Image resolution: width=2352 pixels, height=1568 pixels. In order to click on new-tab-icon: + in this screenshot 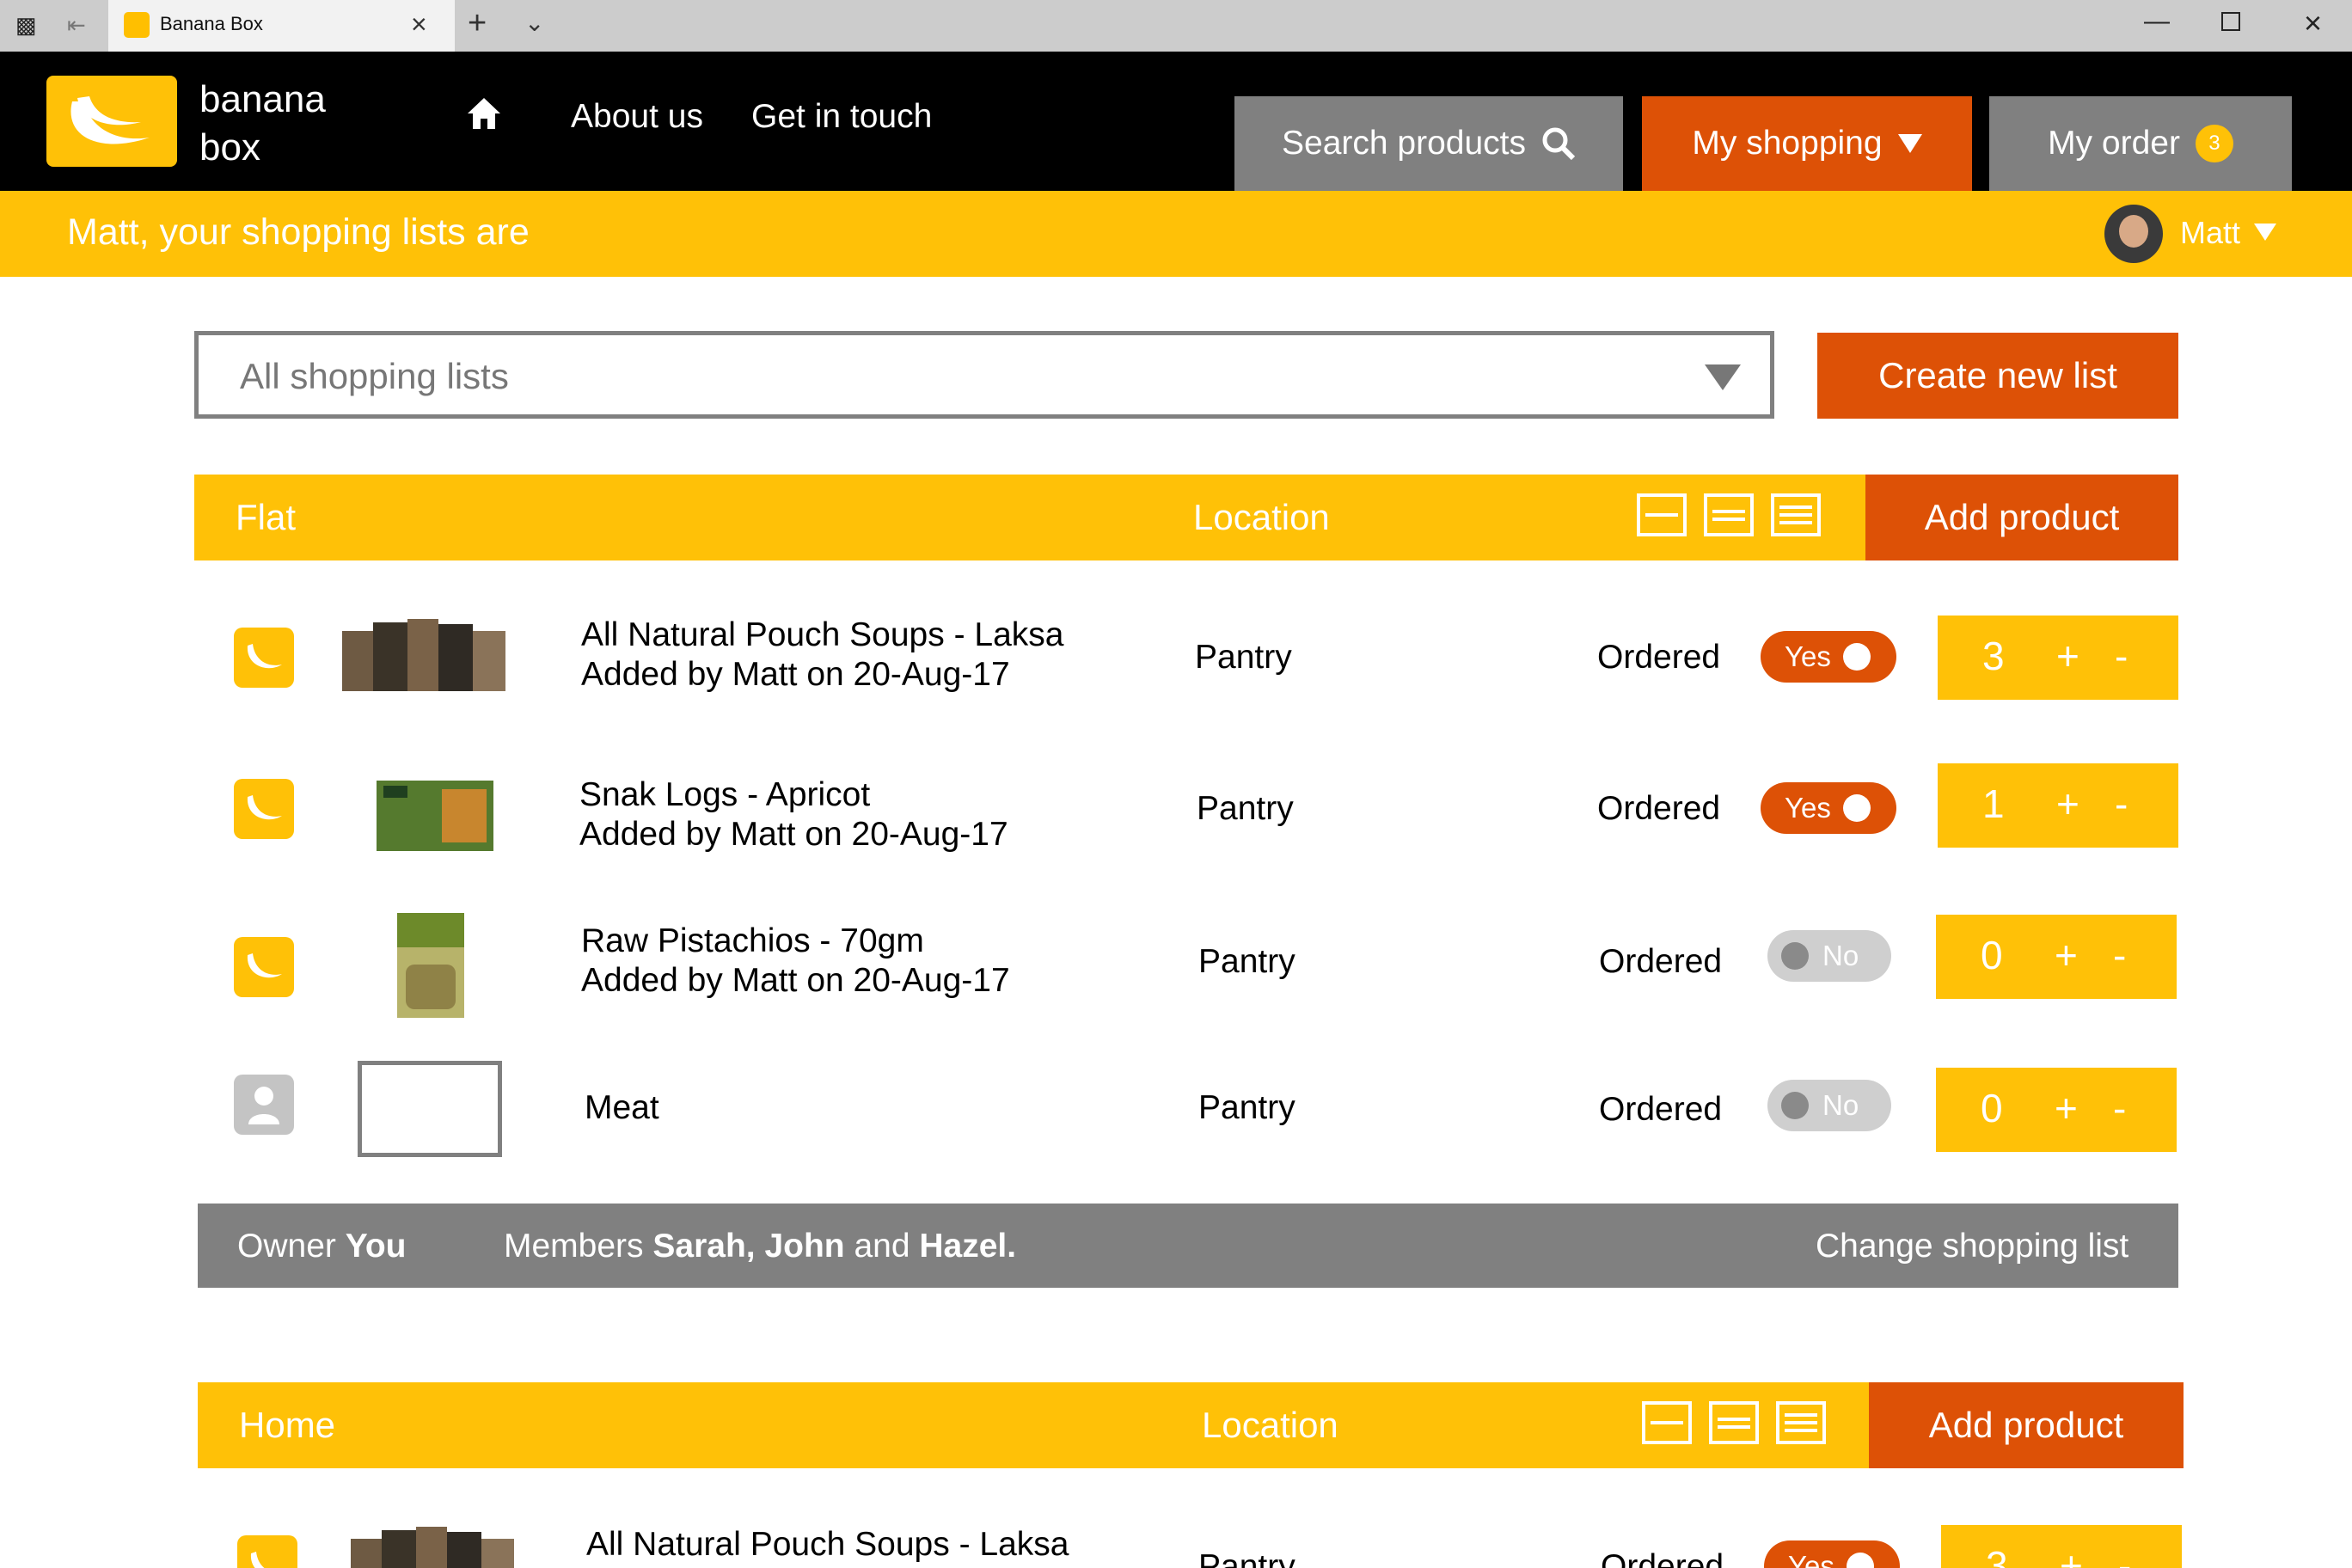, I will do `click(477, 23)`.